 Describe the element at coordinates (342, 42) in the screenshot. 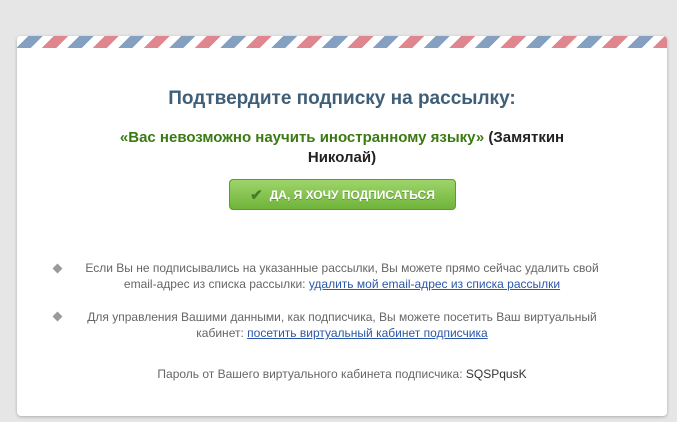

I see `airmail-border` at that location.